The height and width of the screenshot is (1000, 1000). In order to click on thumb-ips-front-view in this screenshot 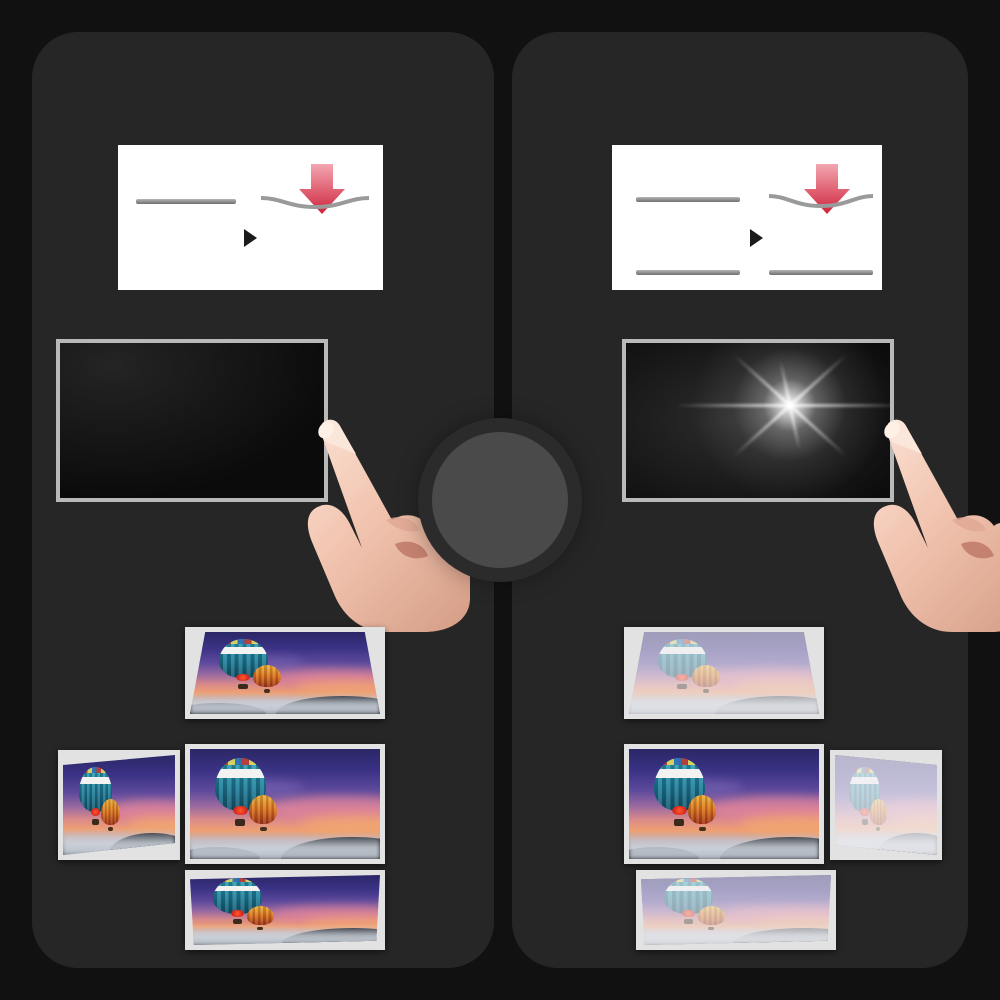, I will do `click(285, 804)`.